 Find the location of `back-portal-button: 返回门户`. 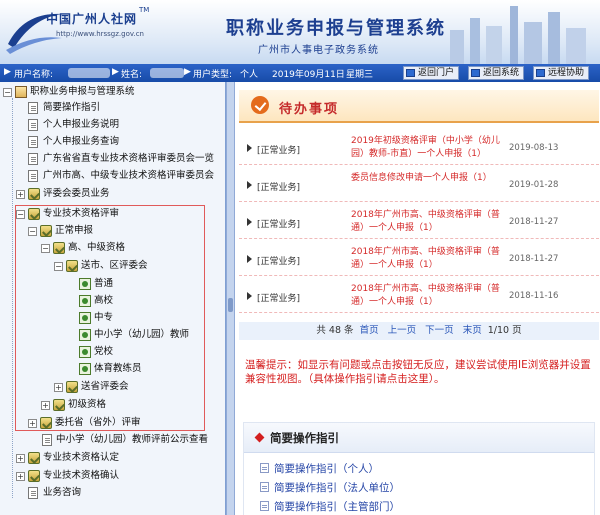

back-portal-button: 返回门户 is located at coordinates (431, 73).